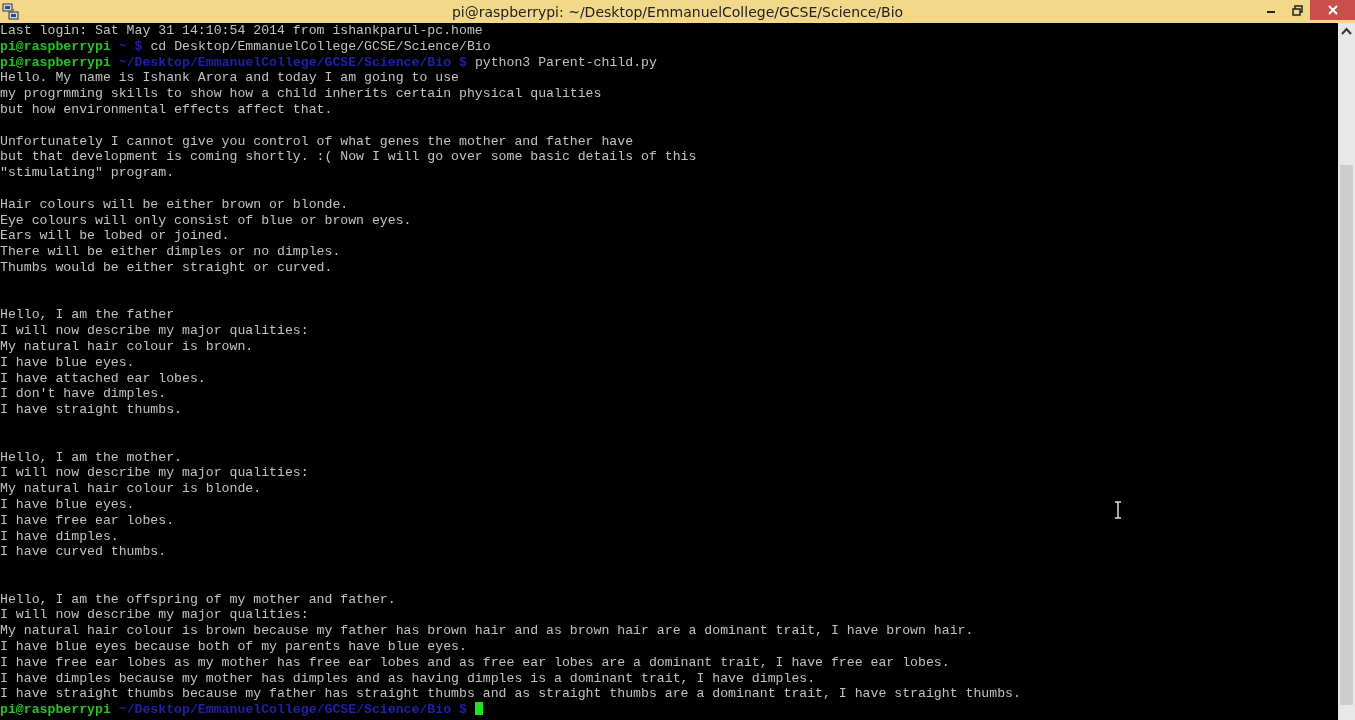 The image size is (1355, 720). Describe the element at coordinates (510, 694) in the screenshot. I see `output-line: I have straight thumbs because my father has straight thumbs and as straight thumbs are a dominant trait, I have straight thumbs.` at that location.